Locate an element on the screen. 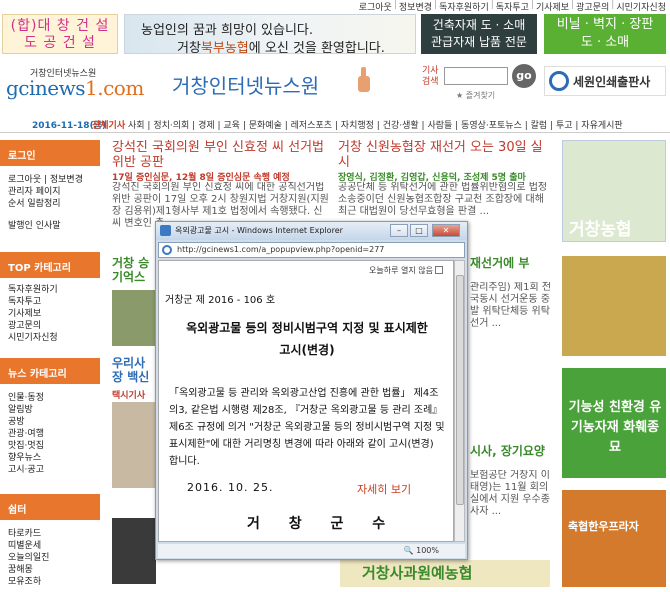  news-headline: 시사, 장기요양 is located at coordinates (507, 451).